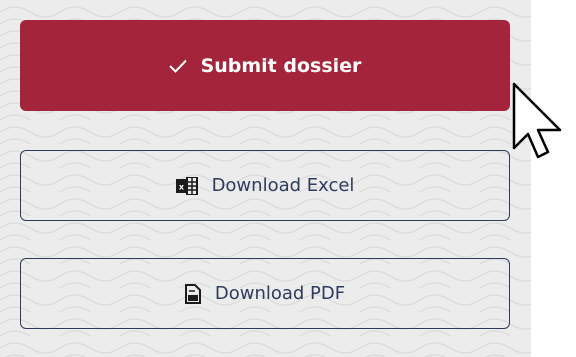 Image resolution: width=576 pixels, height=357 pixels. I want to click on checkmark-icon, so click(177, 66).